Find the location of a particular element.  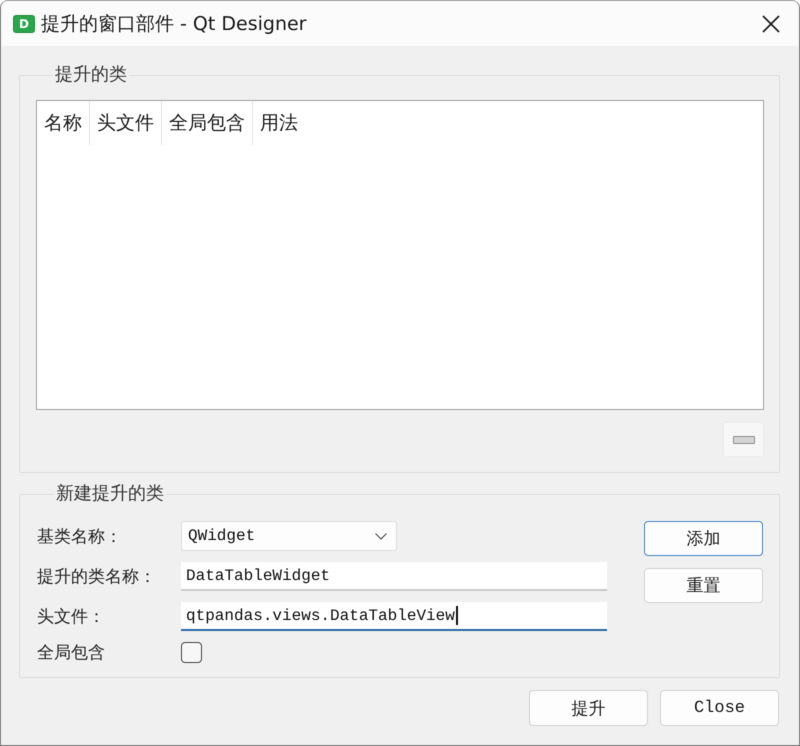

close-icon is located at coordinates (771, 23).